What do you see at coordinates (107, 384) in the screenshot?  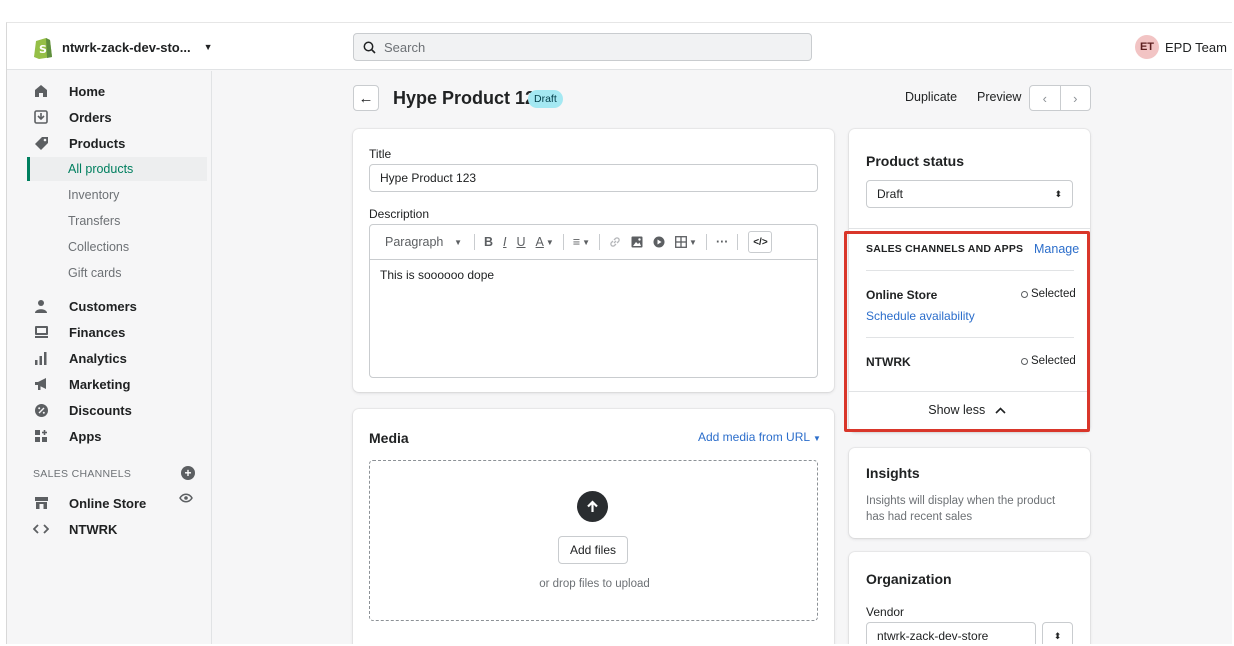 I see `sidebar-item-marketing: Marketing` at bounding box center [107, 384].